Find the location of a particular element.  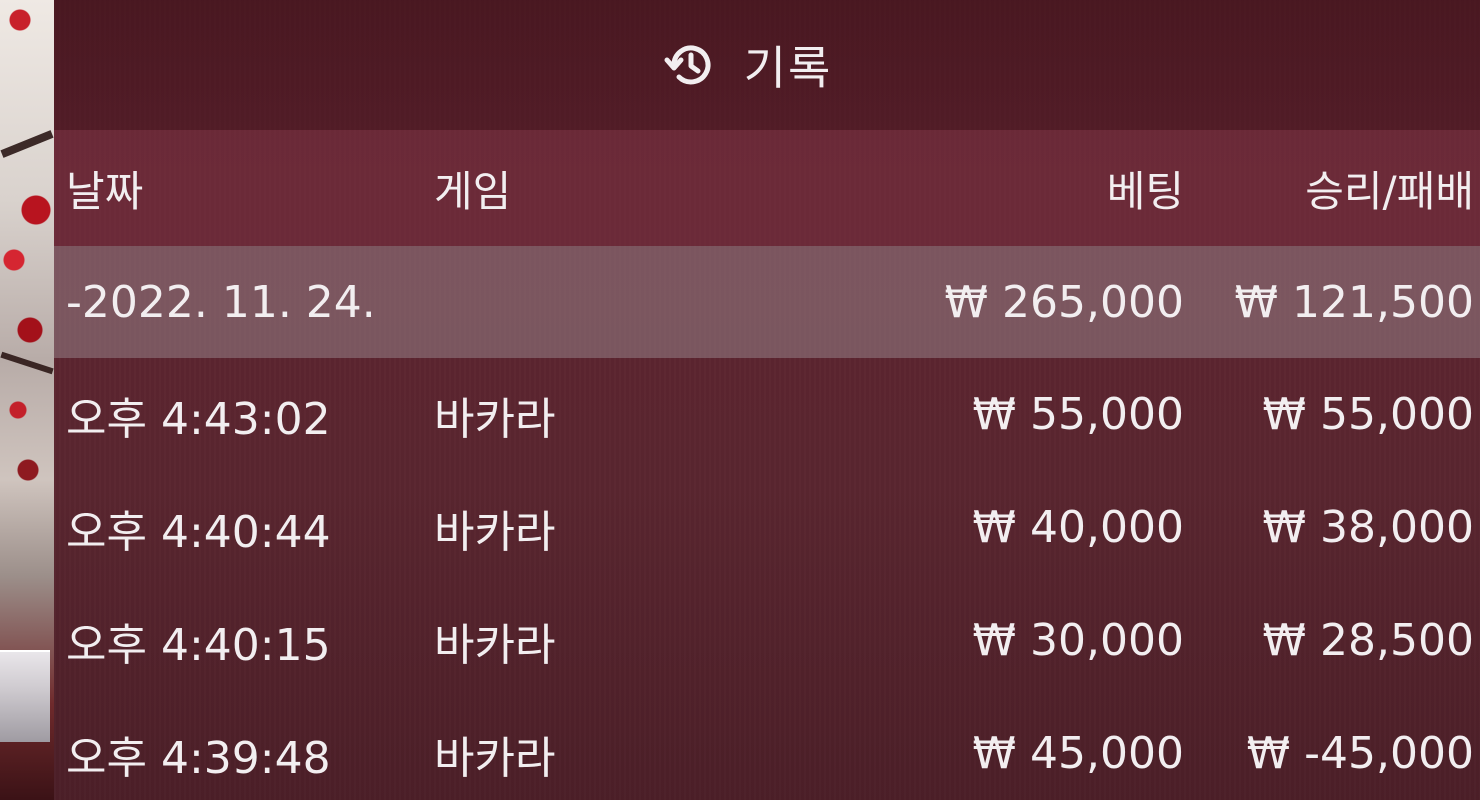

table-row: 오후 4:39:48 바카라 ₩ 45,000 ₩ -45,000 is located at coordinates (767, 748).